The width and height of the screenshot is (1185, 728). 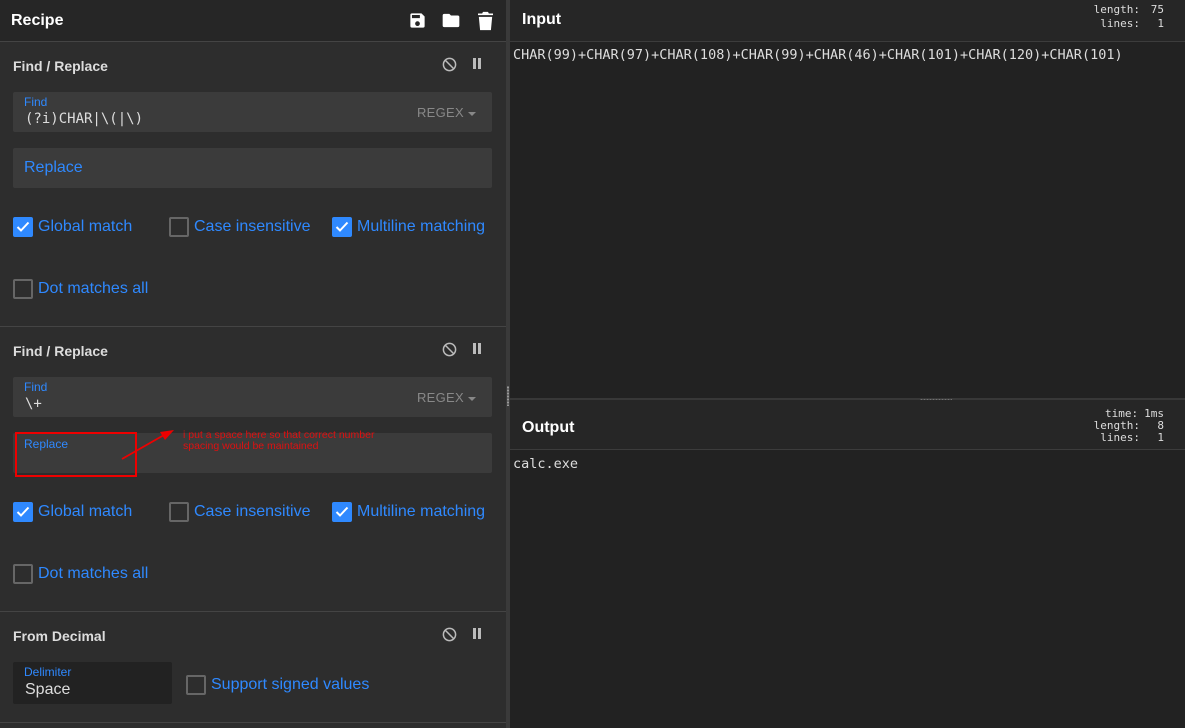 I want to click on input-lines: 1, so click(x=1160, y=23).